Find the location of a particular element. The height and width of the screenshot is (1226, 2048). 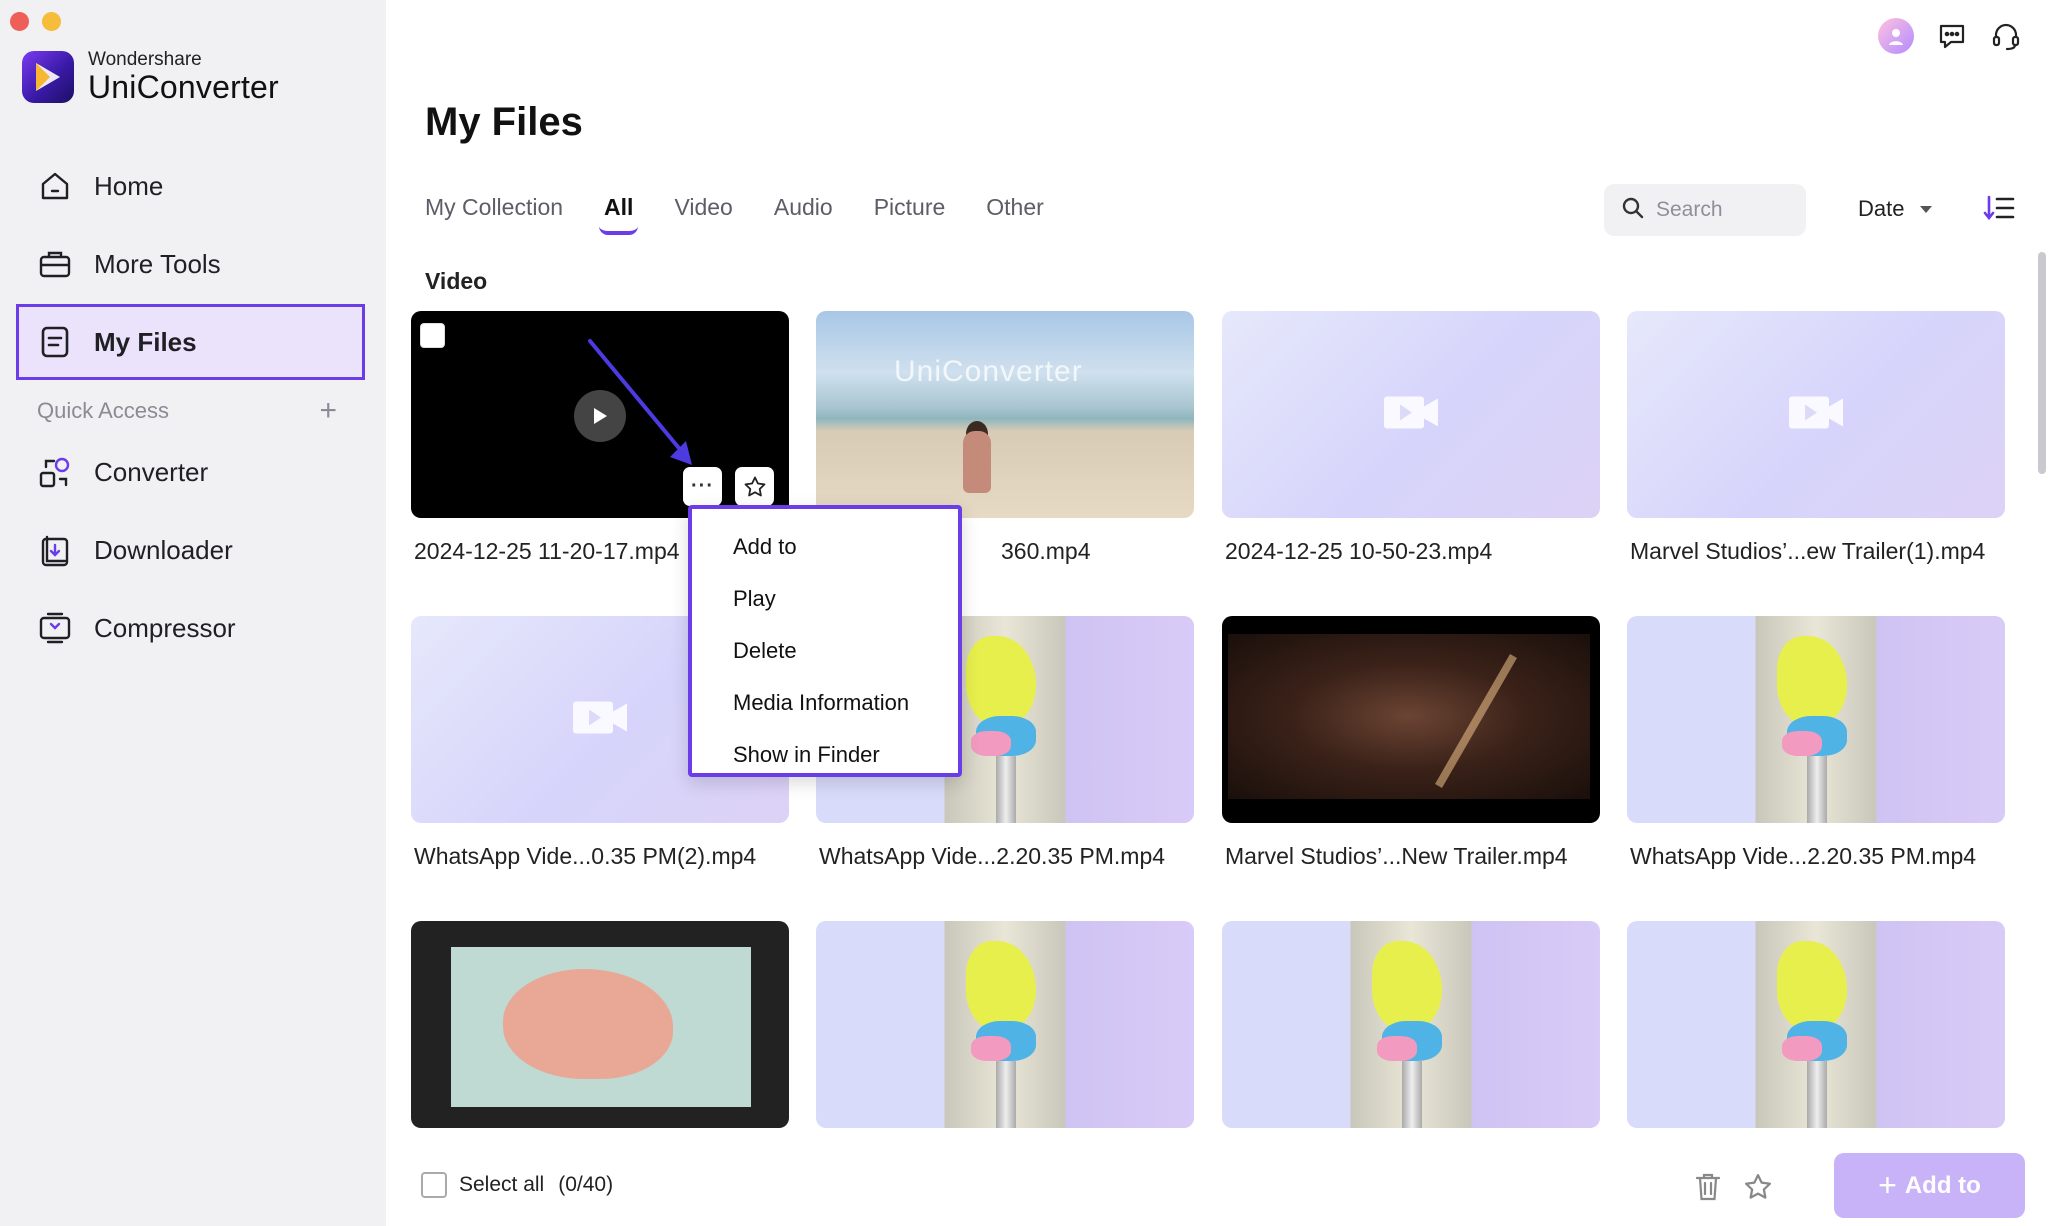

sidebar-item-more-tools: More Tools is located at coordinates (190, 264).